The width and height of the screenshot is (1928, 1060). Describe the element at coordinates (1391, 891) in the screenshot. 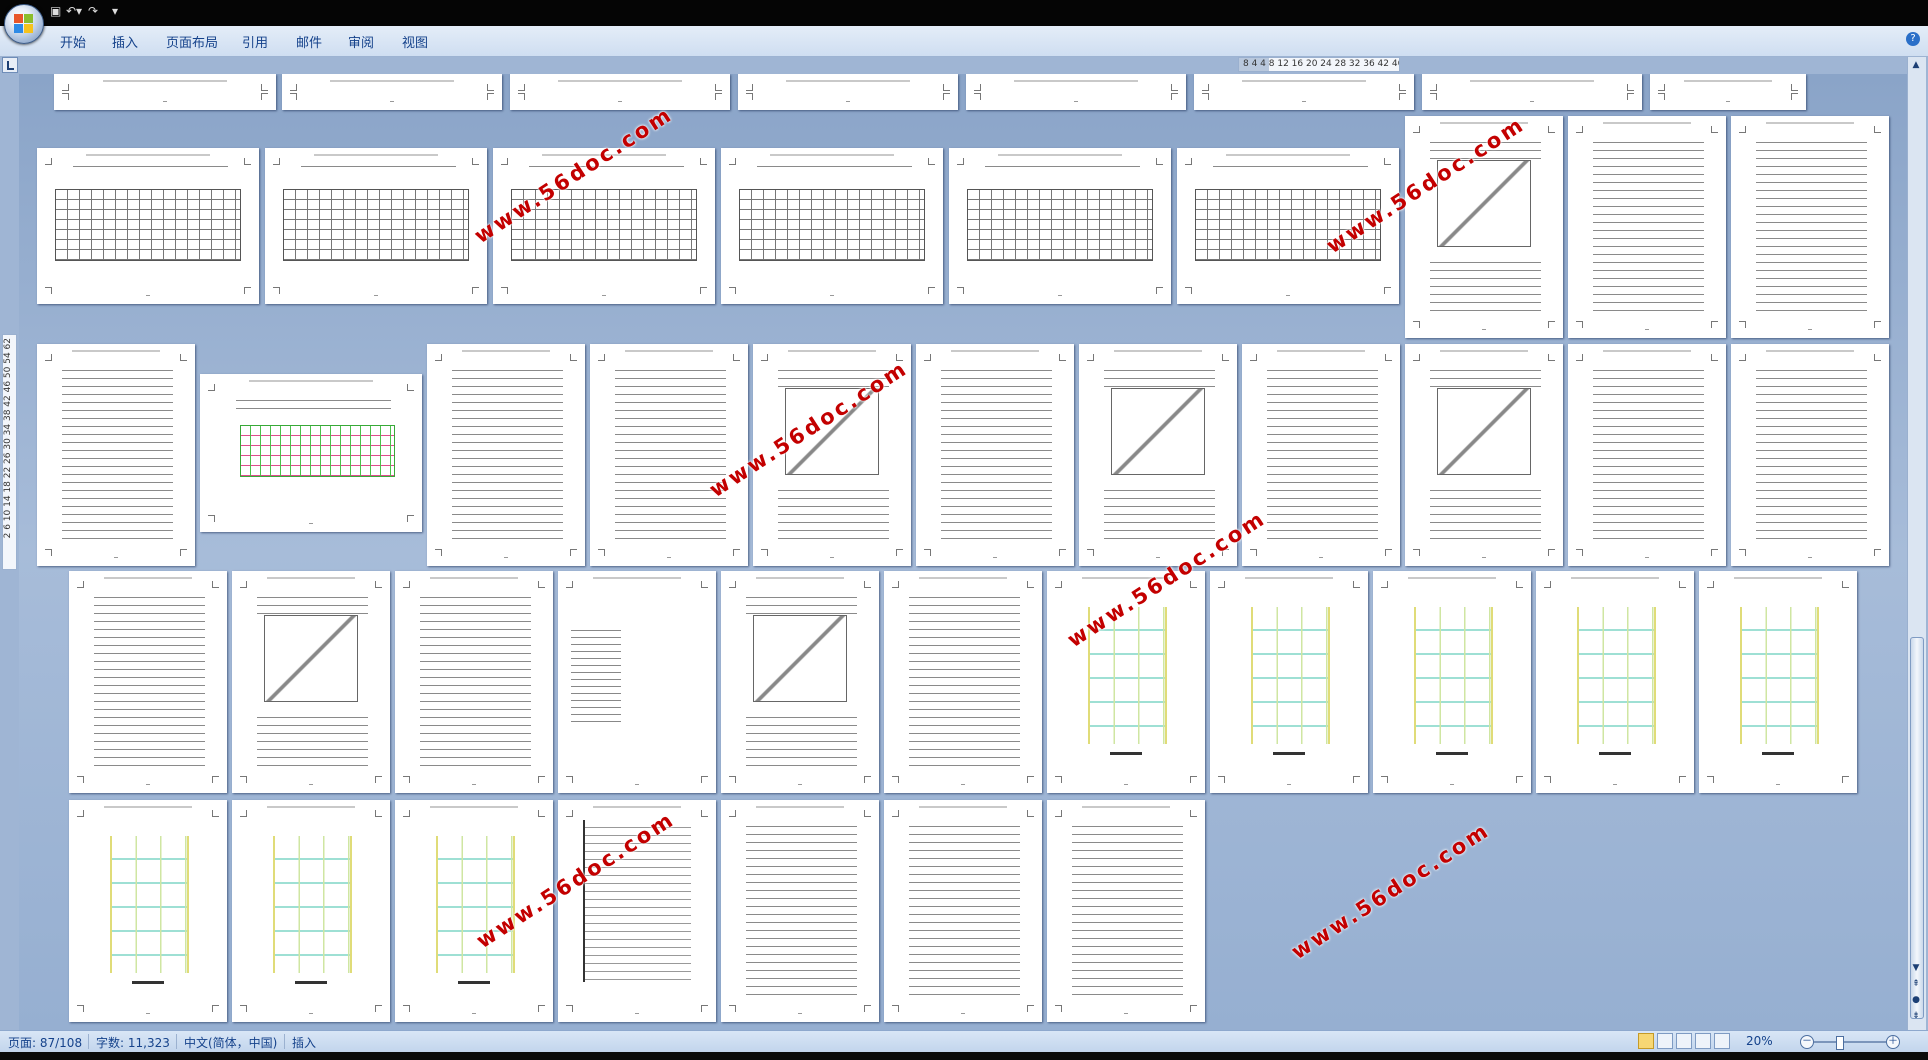

I see `watermark-text: www.56doc.com` at that location.